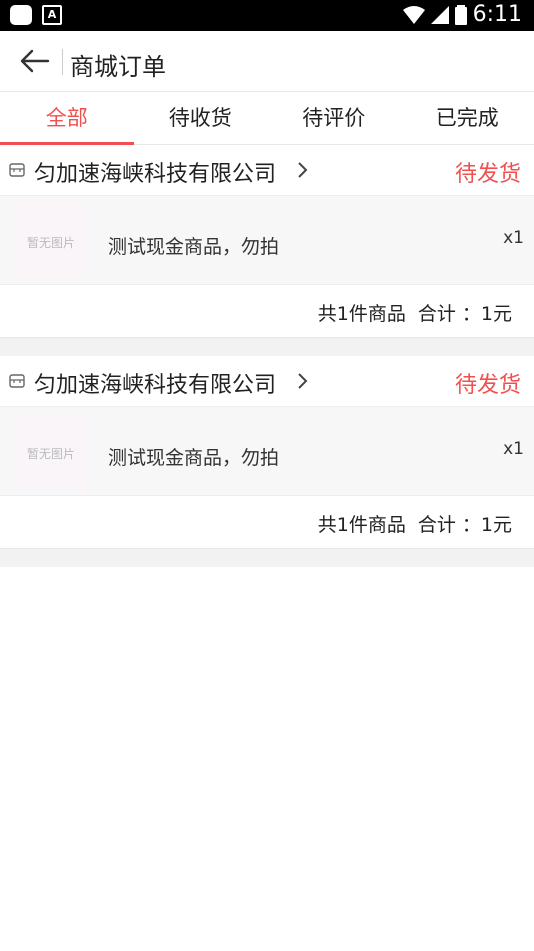 The height and width of the screenshot is (951, 534). I want to click on tab-all: 全部, so click(67, 118).